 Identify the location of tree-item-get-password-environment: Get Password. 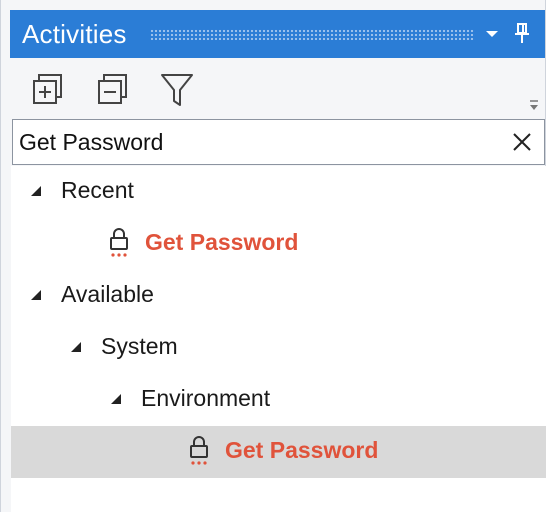
(278, 452).